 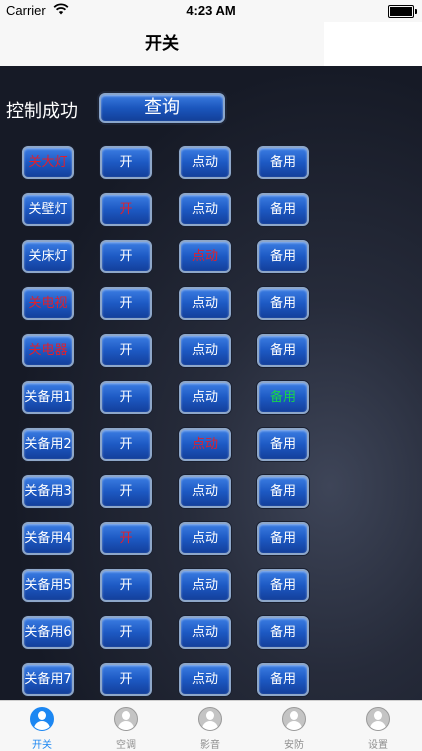 I want to click on tab-air-conditioner: 空调, so click(x=126, y=726).